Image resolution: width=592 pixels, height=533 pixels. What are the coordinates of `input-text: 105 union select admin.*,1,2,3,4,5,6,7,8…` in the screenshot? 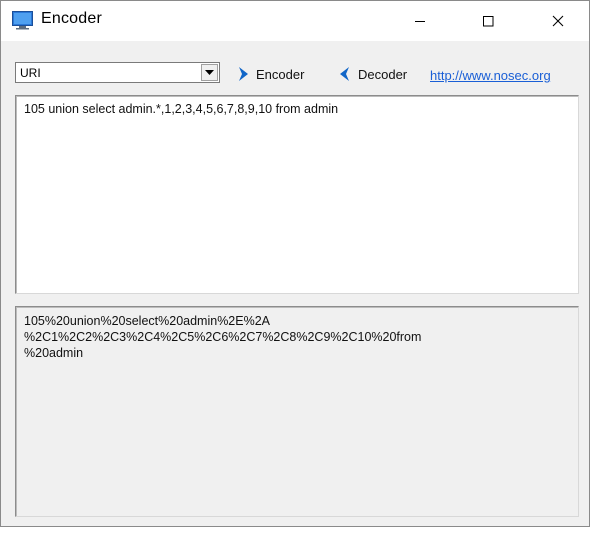 It's located at (181, 109).